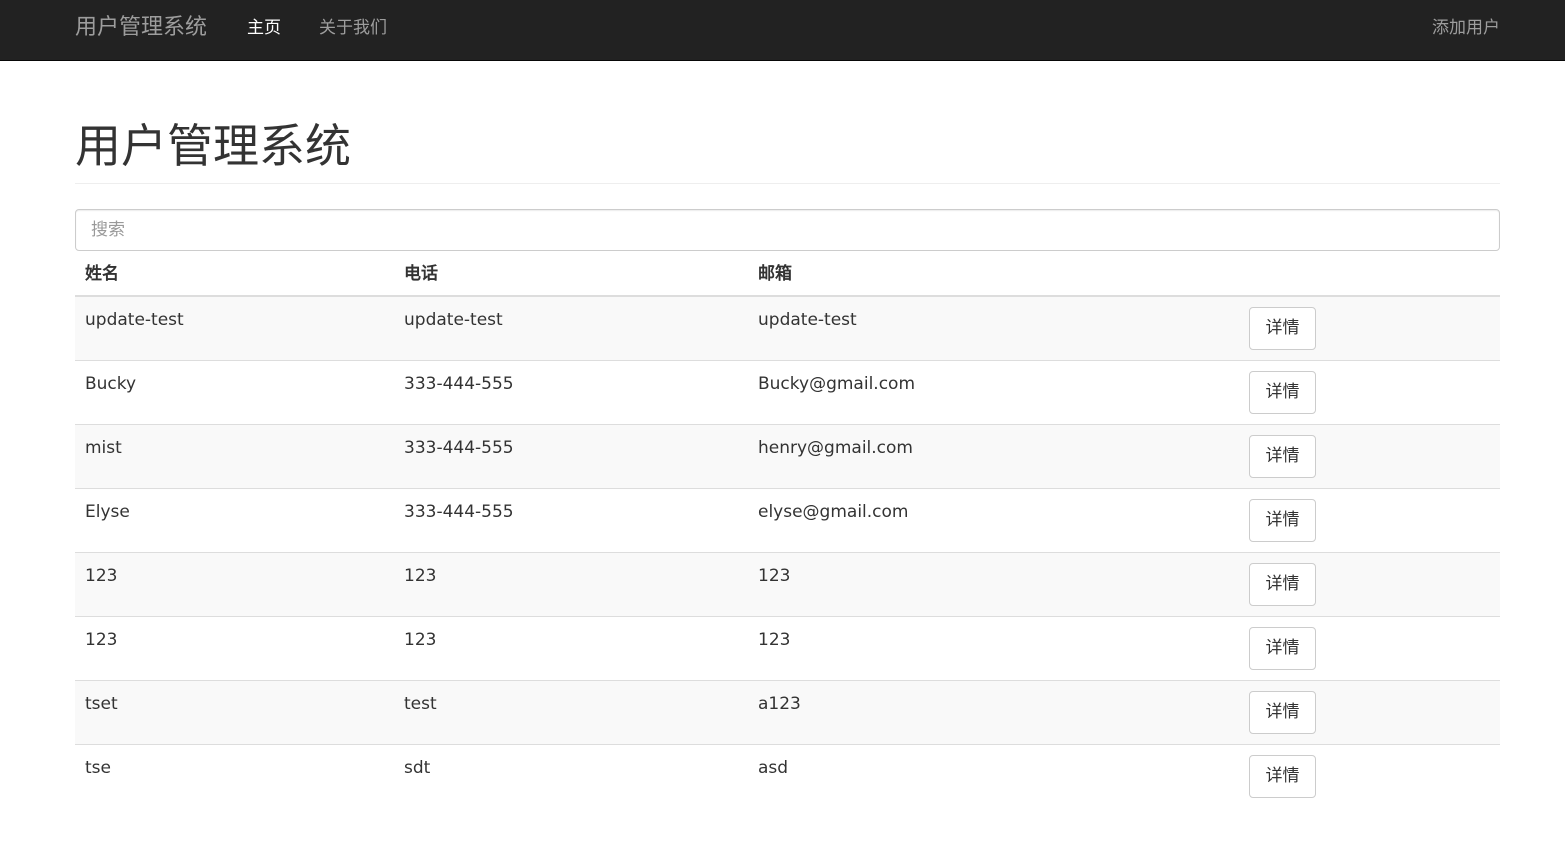 Image resolution: width=1565 pixels, height=844 pixels. I want to click on cell-phone: update-test, so click(453, 320).